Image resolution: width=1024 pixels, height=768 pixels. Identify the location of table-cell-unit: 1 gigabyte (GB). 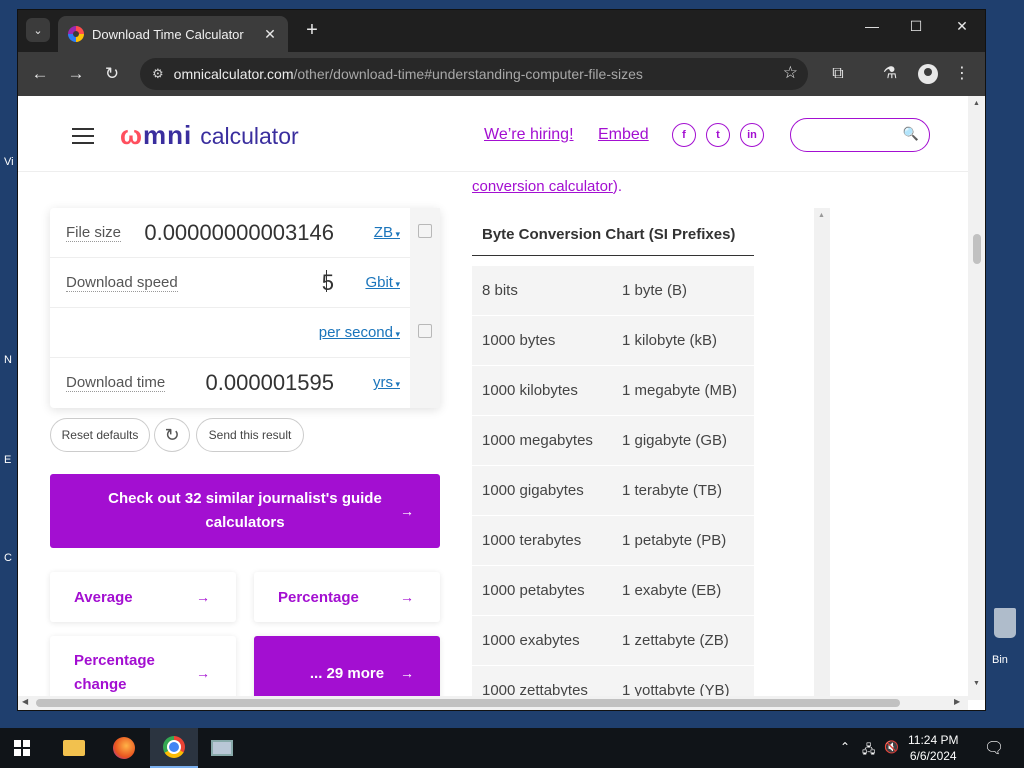
(675, 440).